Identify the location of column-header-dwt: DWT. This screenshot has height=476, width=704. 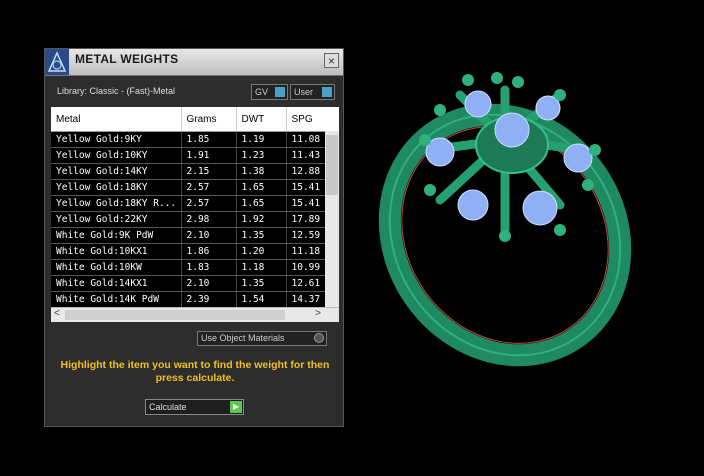
(261, 119).